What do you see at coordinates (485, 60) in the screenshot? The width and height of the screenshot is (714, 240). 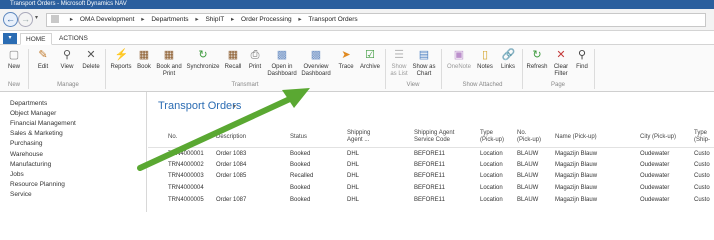 I see `notes-button: ▯ Notes` at bounding box center [485, 60].